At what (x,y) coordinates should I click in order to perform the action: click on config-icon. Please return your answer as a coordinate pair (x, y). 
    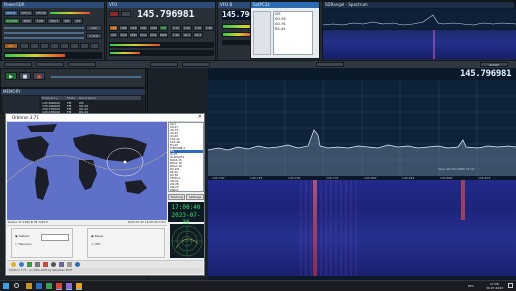
    Looking at the image, I should click on (61, 264).